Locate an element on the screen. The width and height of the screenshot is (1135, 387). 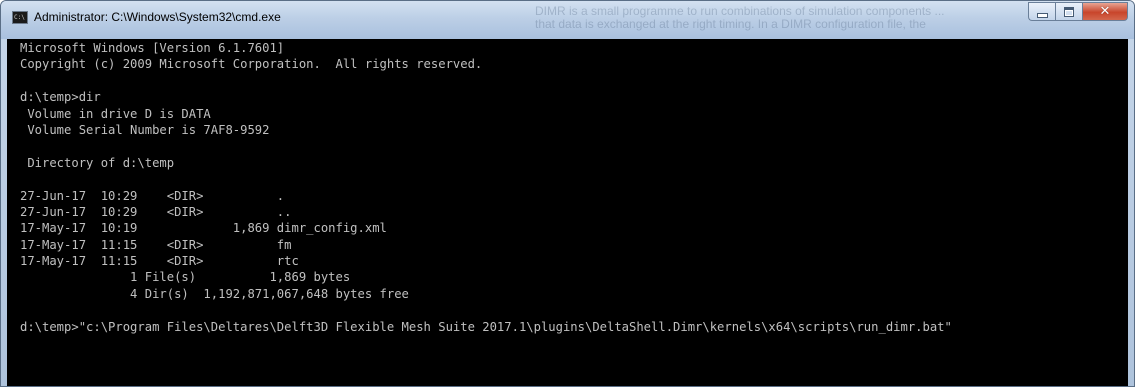
cmd-icon: C:\ is located at coordinates (20, 17).